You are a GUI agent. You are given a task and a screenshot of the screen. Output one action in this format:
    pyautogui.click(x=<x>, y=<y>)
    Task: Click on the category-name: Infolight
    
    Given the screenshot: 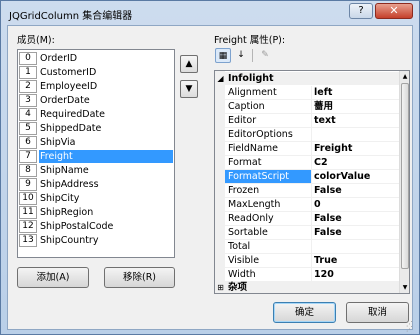 What is the action you would take?
    pyautogui.click(x=251, y=78)
    